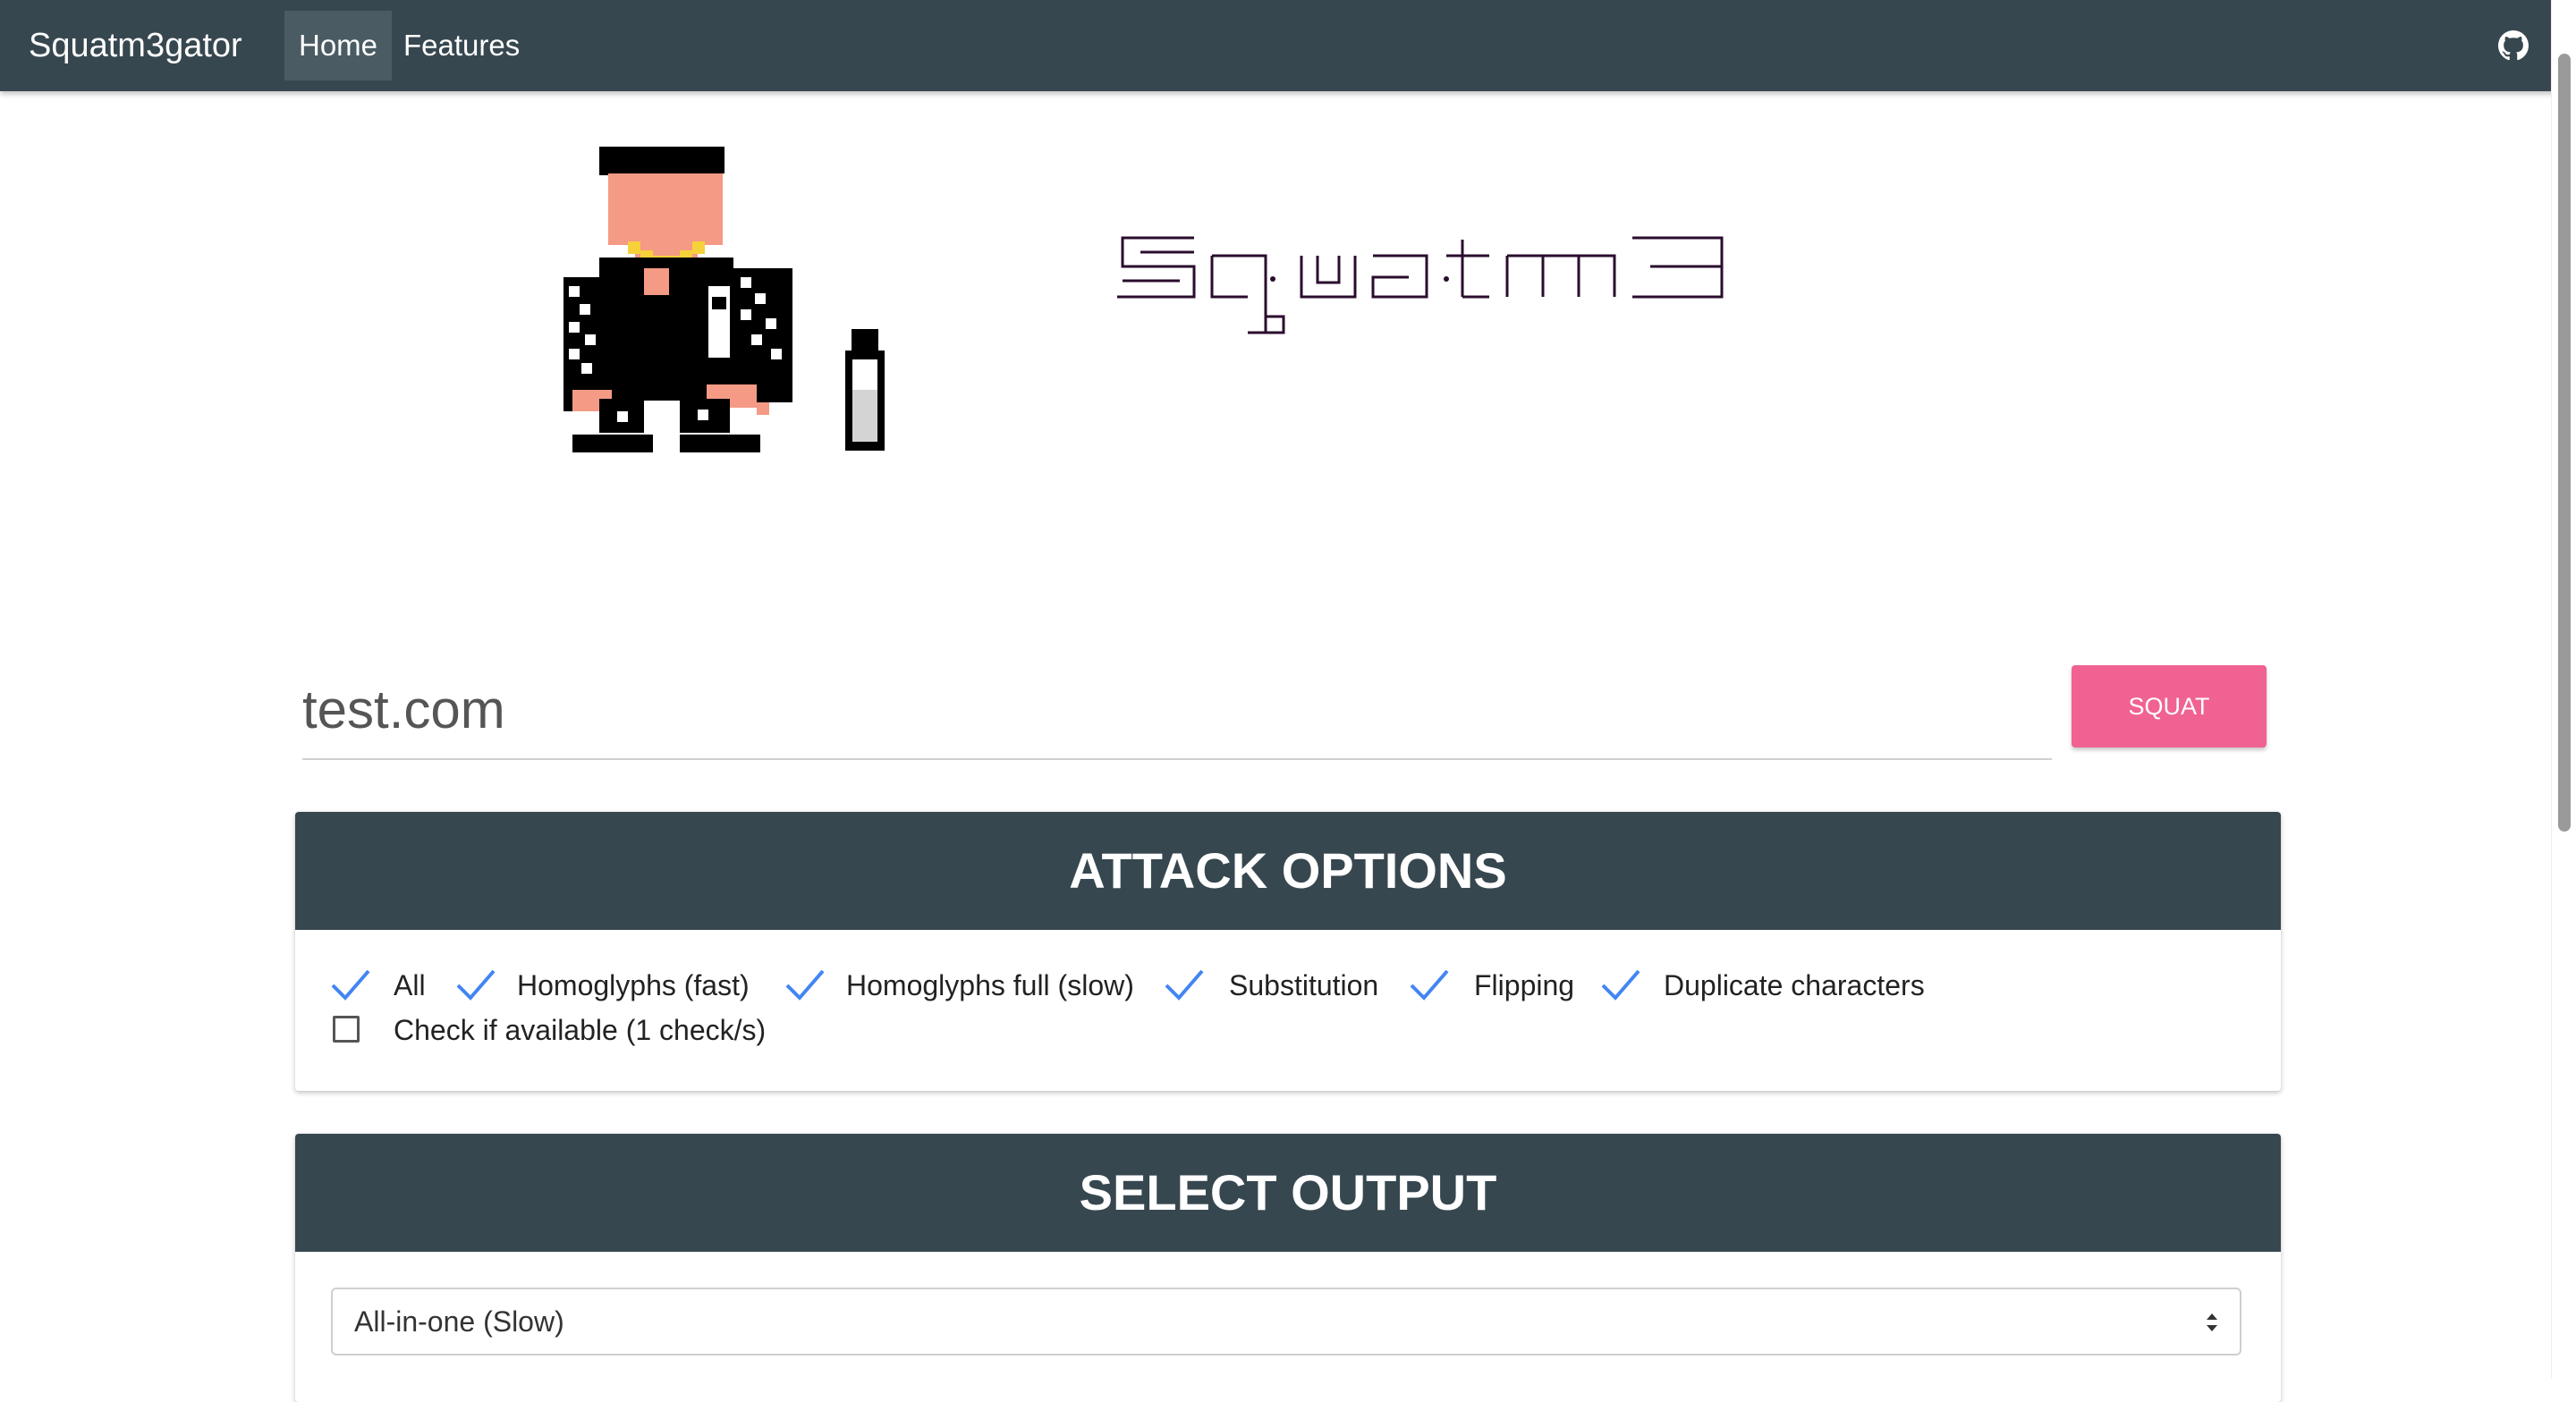  What do you see at coordinates (990, 985) in the screenshot?
I see `option-label: Homoglyphs full (slow)` at bounding box center [990, 985].